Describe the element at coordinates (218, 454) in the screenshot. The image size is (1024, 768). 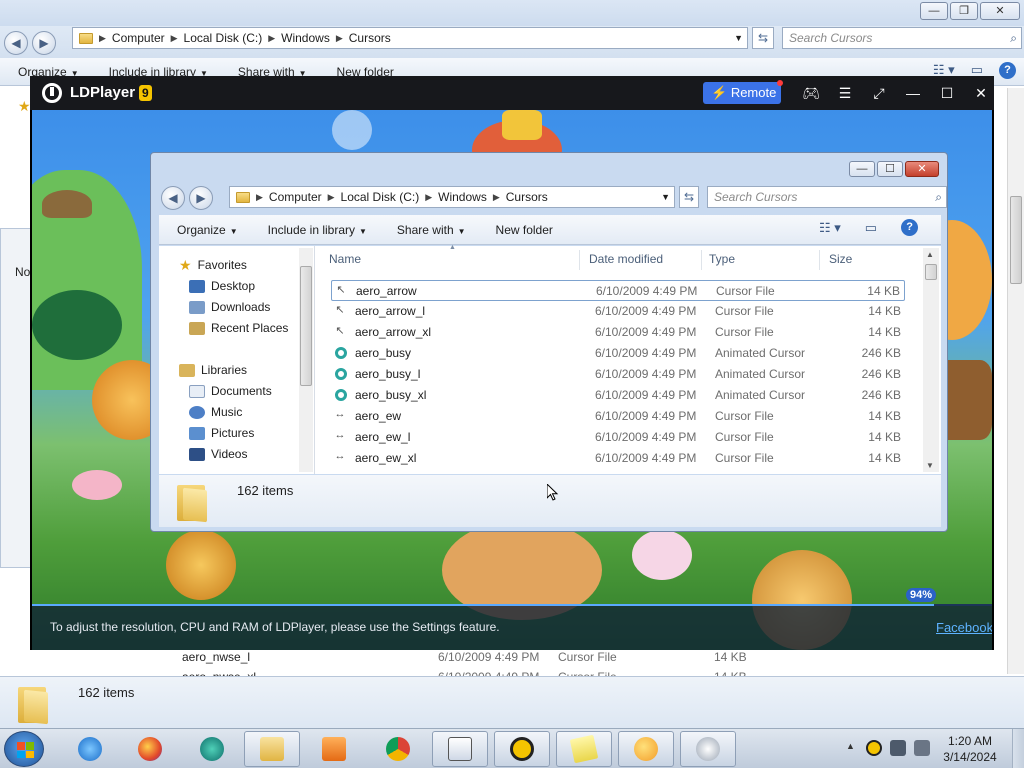
I see `nav-videos: Videos` at that location.